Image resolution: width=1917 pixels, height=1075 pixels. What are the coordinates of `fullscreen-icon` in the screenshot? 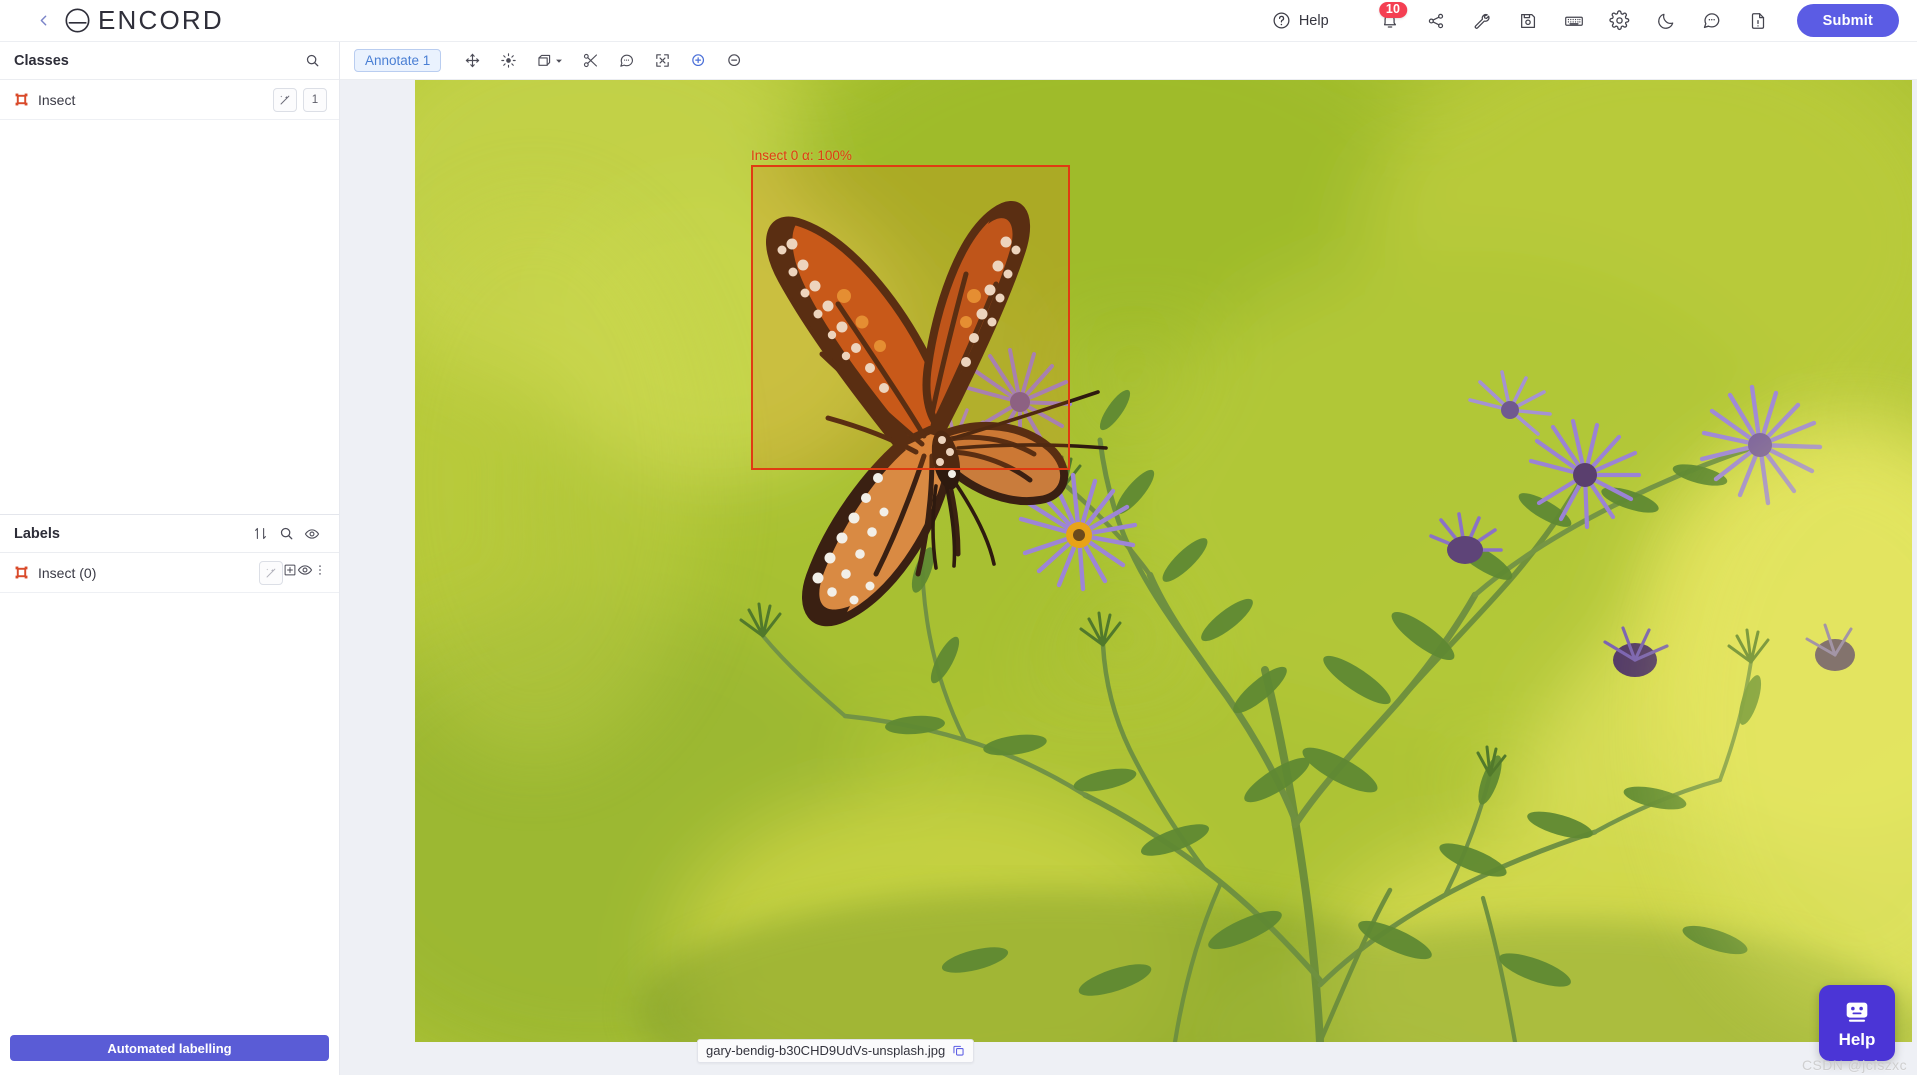 It's located at (662, 60).